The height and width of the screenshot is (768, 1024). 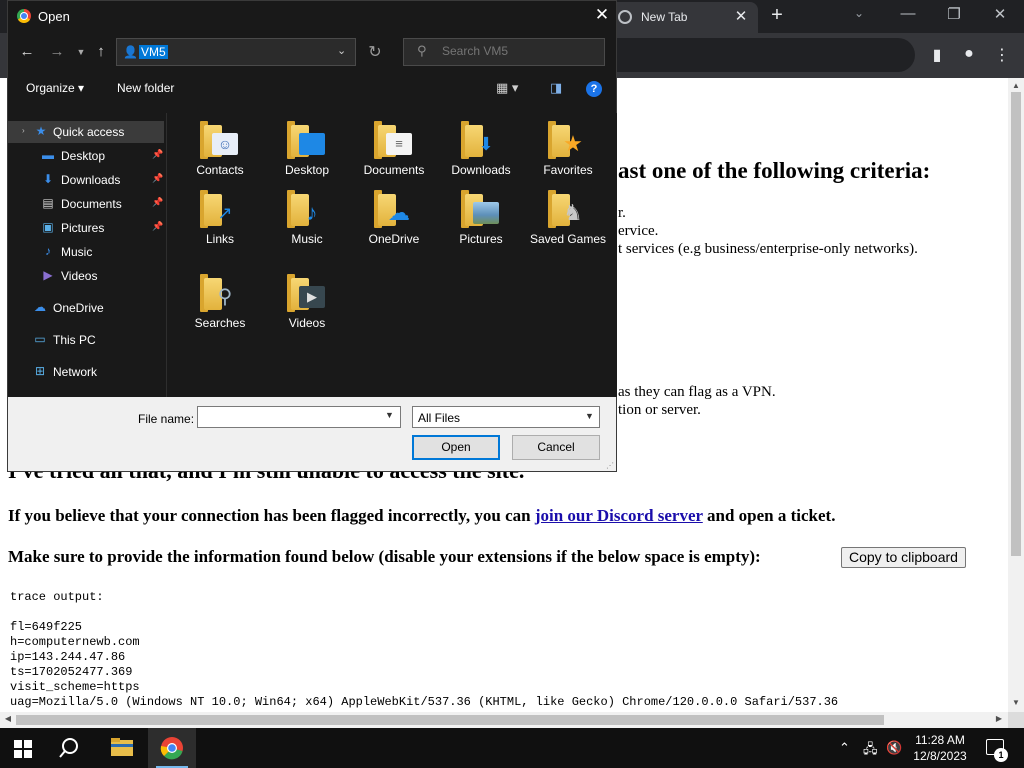 I want to click on folder-pictures: Pictures, so click(x=481, y=225).